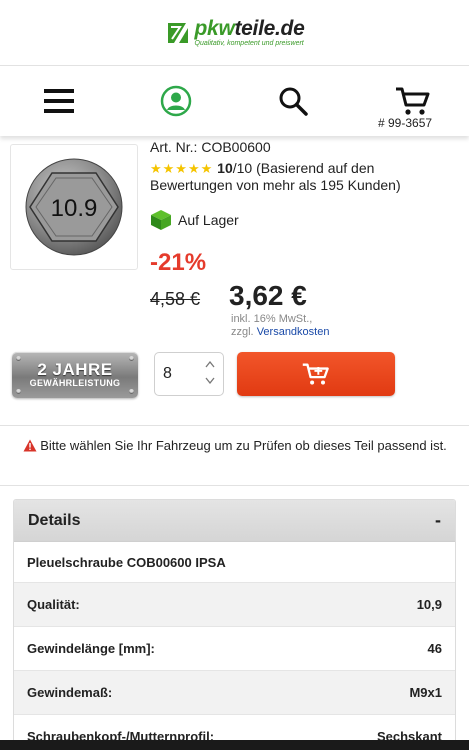 This screenshot has height=750, width=469. I want to click on shipping-line: zzgl. Versandkosten, so click(280, 332).